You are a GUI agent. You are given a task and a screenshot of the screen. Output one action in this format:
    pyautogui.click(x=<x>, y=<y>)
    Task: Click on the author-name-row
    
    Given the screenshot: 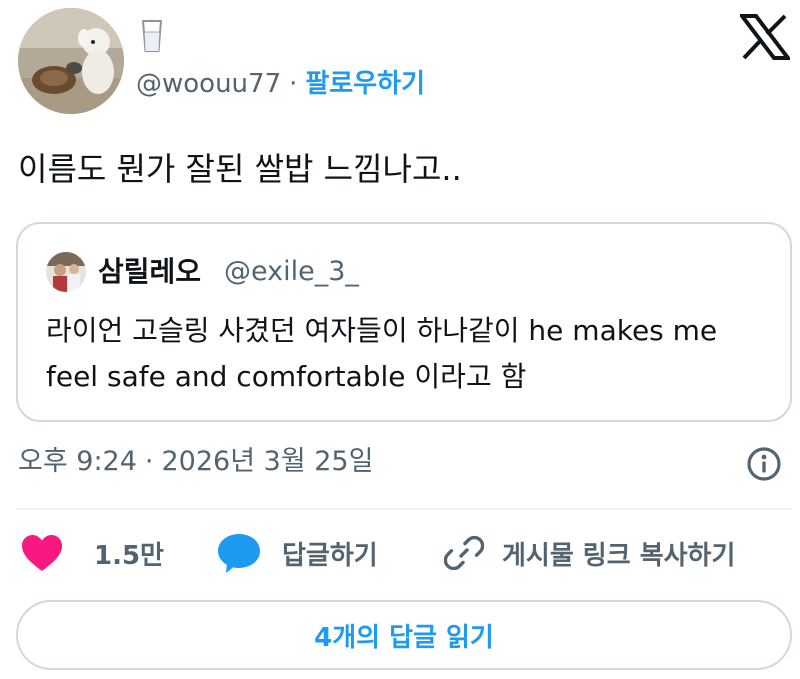 What is the action you would take?
    pyautogui.click(x=152, y=36)
    